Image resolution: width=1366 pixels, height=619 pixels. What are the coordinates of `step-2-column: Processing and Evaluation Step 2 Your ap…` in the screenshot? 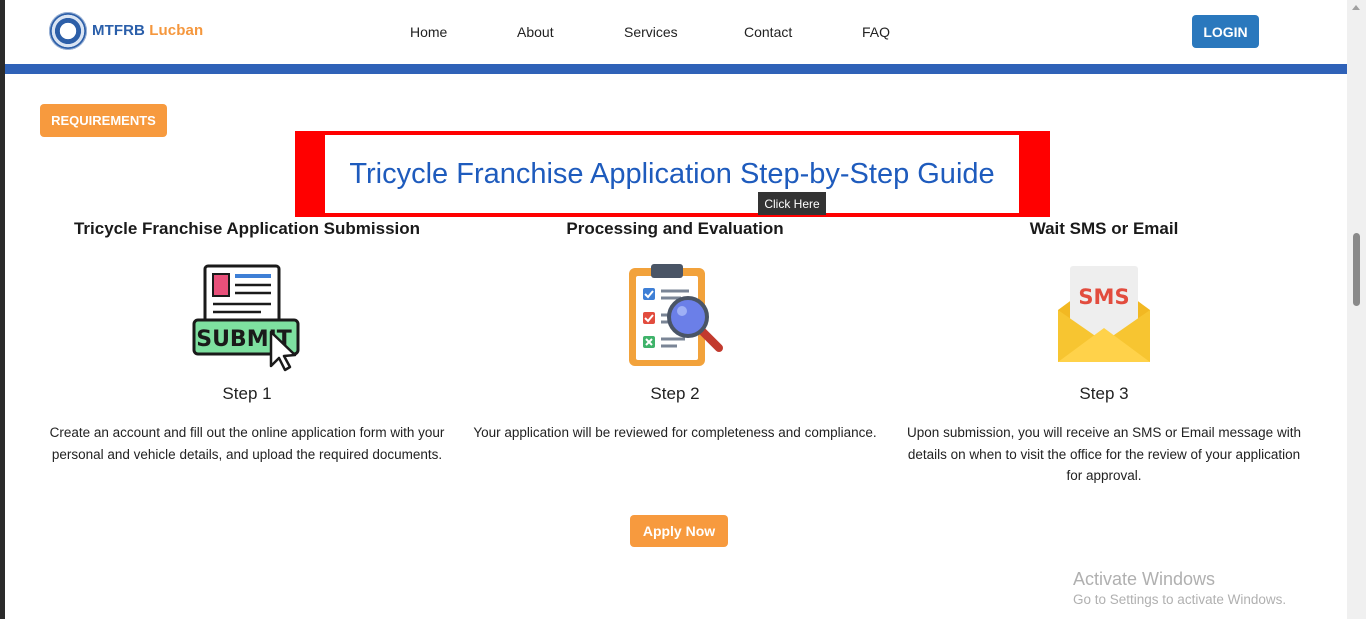 It's located at (675, 329).